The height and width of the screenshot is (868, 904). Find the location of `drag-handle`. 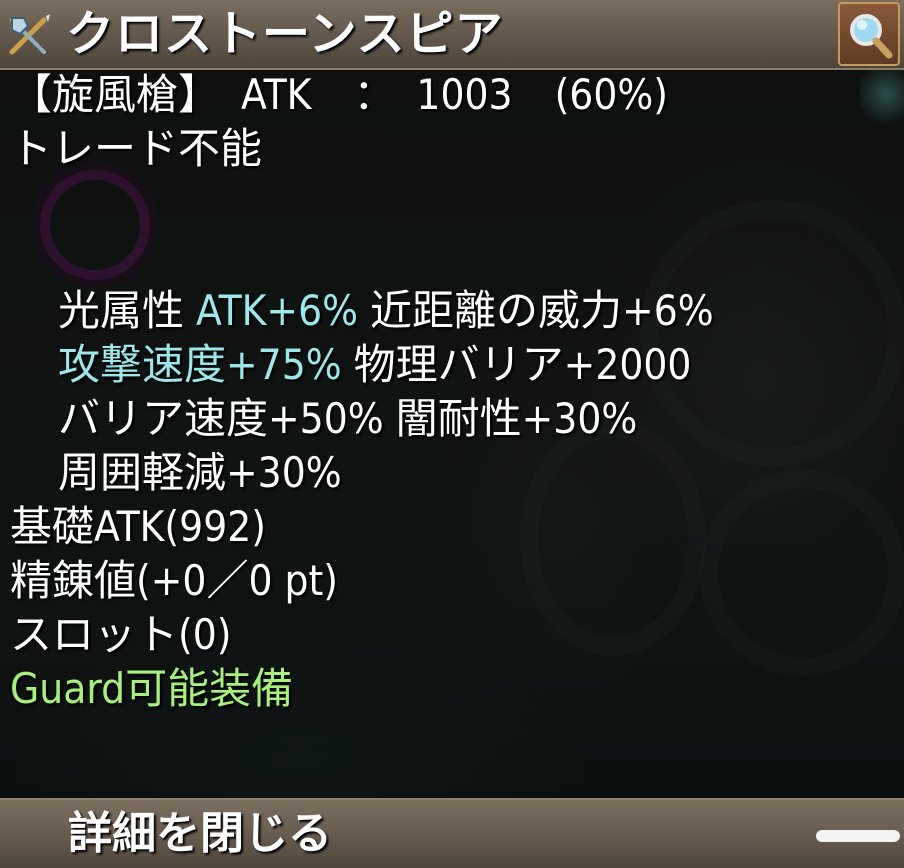

drag-handle is located at coordinates (858, 836).